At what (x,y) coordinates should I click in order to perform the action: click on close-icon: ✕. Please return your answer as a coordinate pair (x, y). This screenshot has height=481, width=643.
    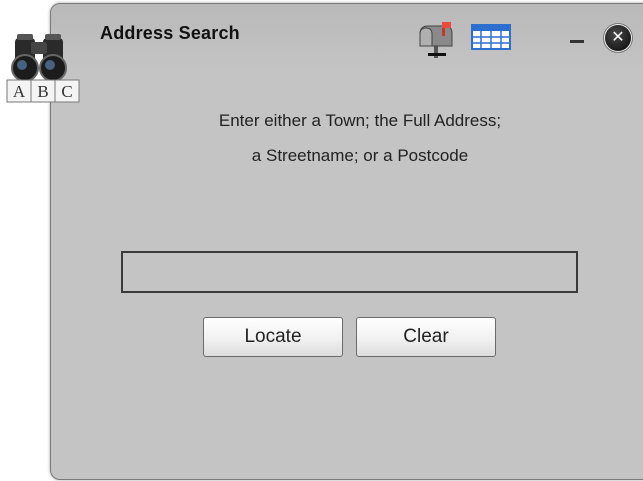
    Looking at the image, I should click on (618, 38).